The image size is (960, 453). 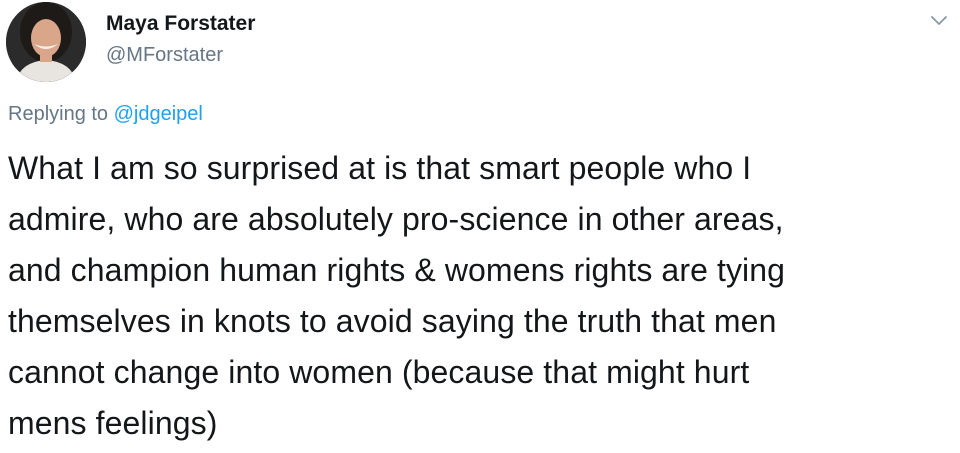 I want to click on author-name: Maya Forstater, so click(x=180, y=24).